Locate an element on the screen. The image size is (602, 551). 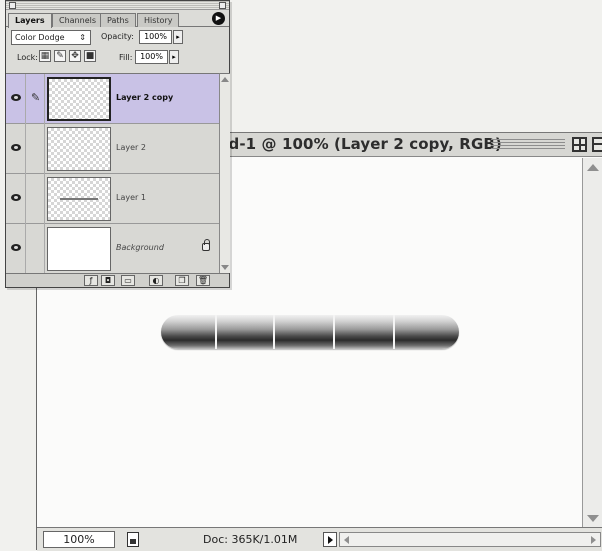
scroll-left-arrow-icon is located at coordinates (346, 540).